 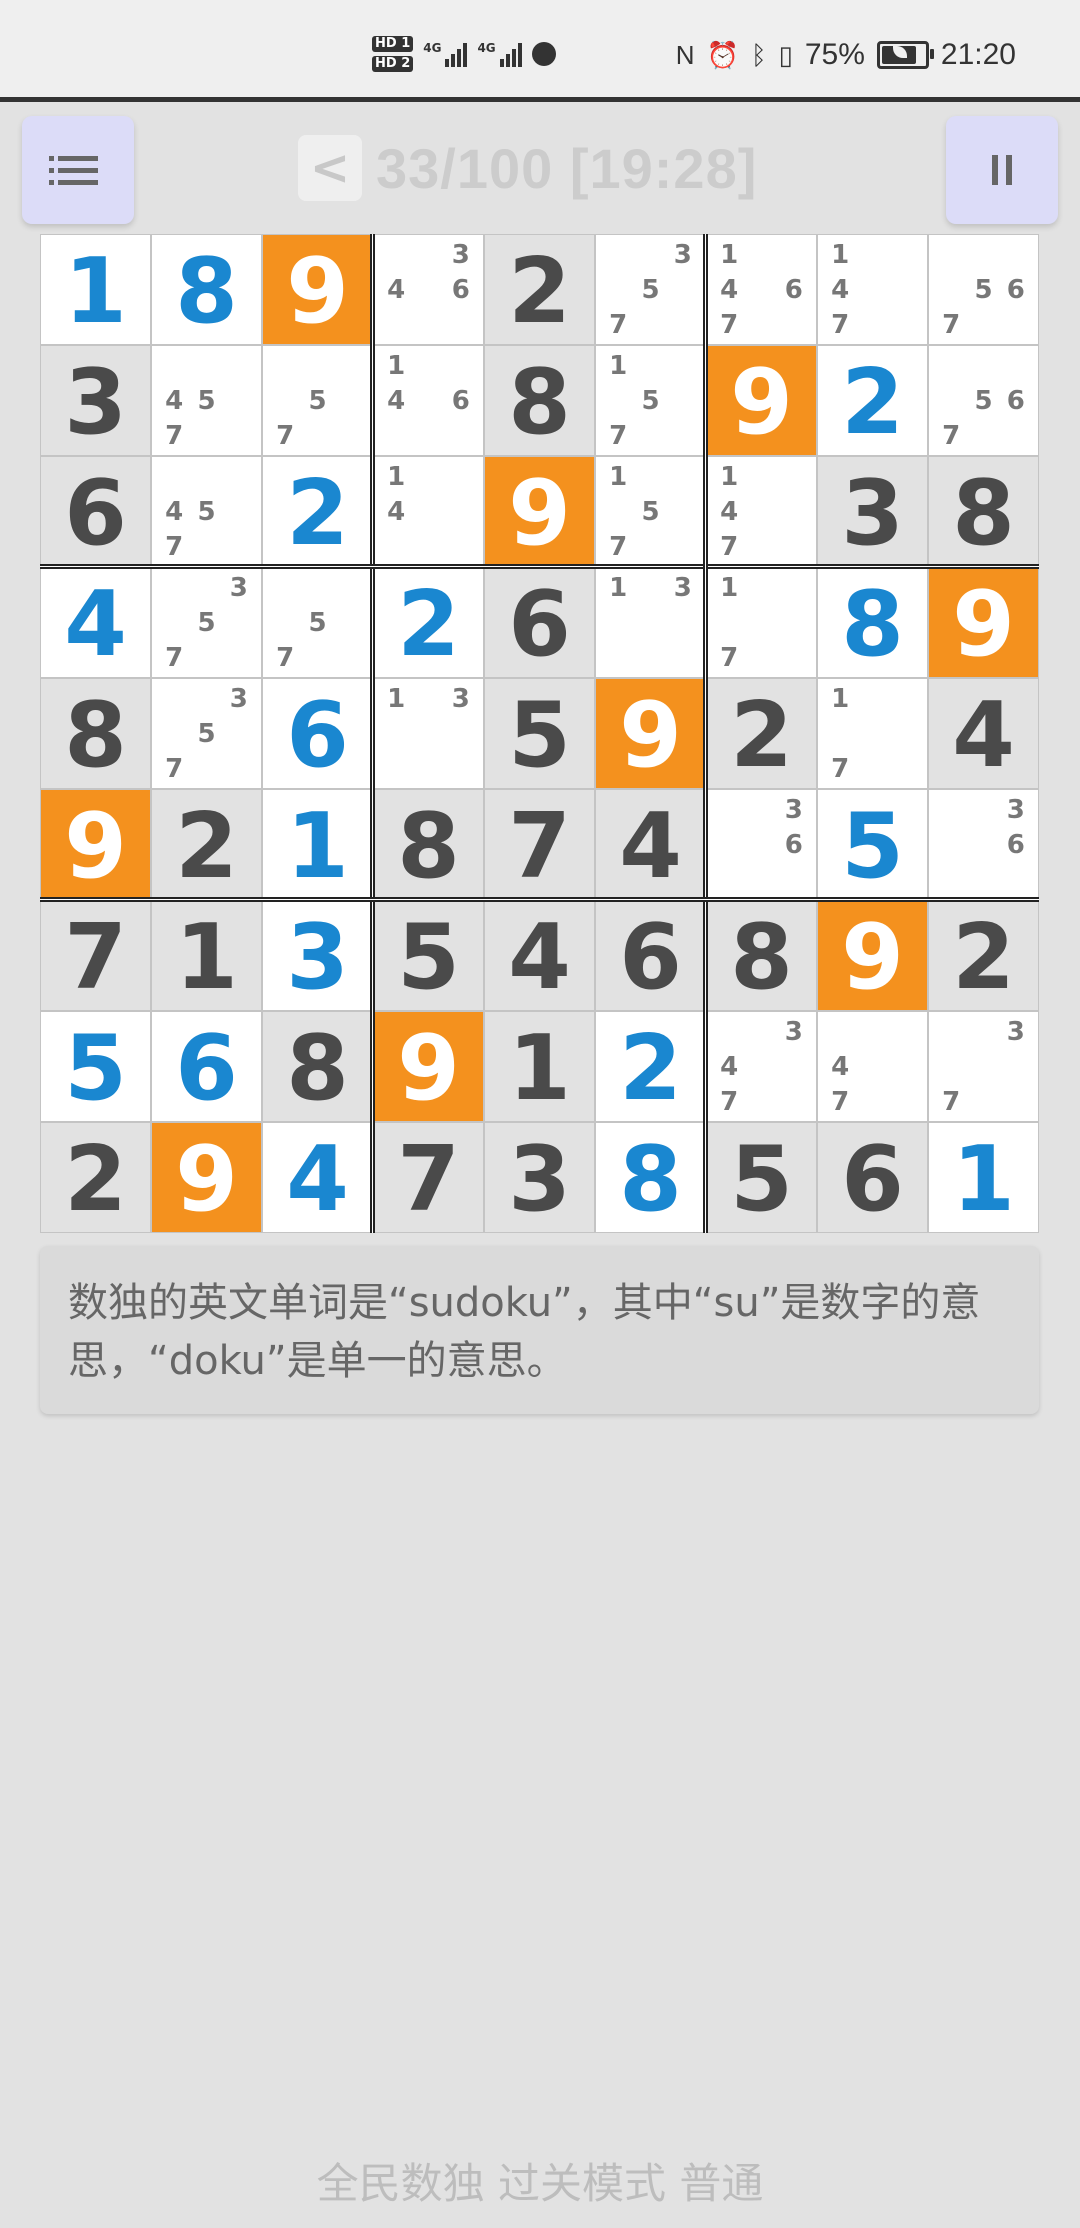 I want to click on grid-cell-r6c4: 8, so click(x=428, y=844).